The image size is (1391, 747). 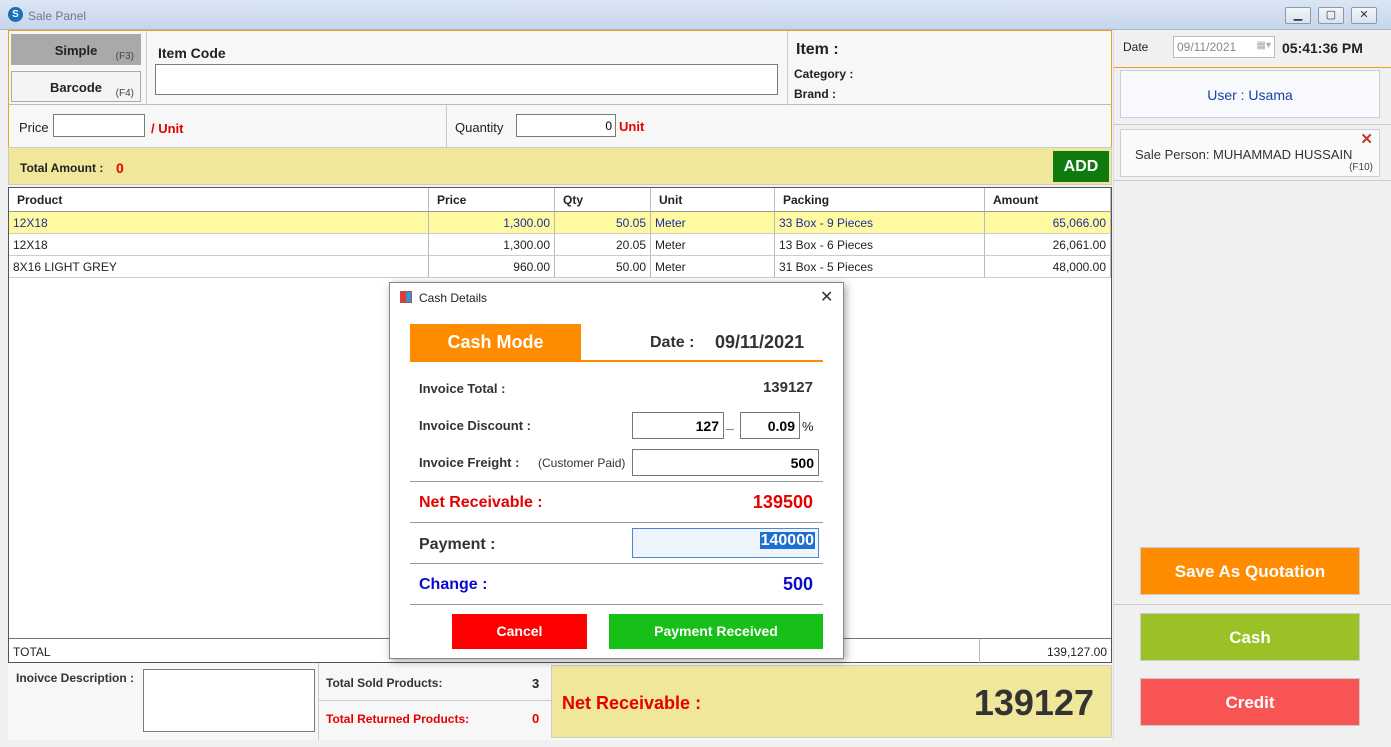 I want to click on price-unit: / Unit, so click(x=167, y=128).